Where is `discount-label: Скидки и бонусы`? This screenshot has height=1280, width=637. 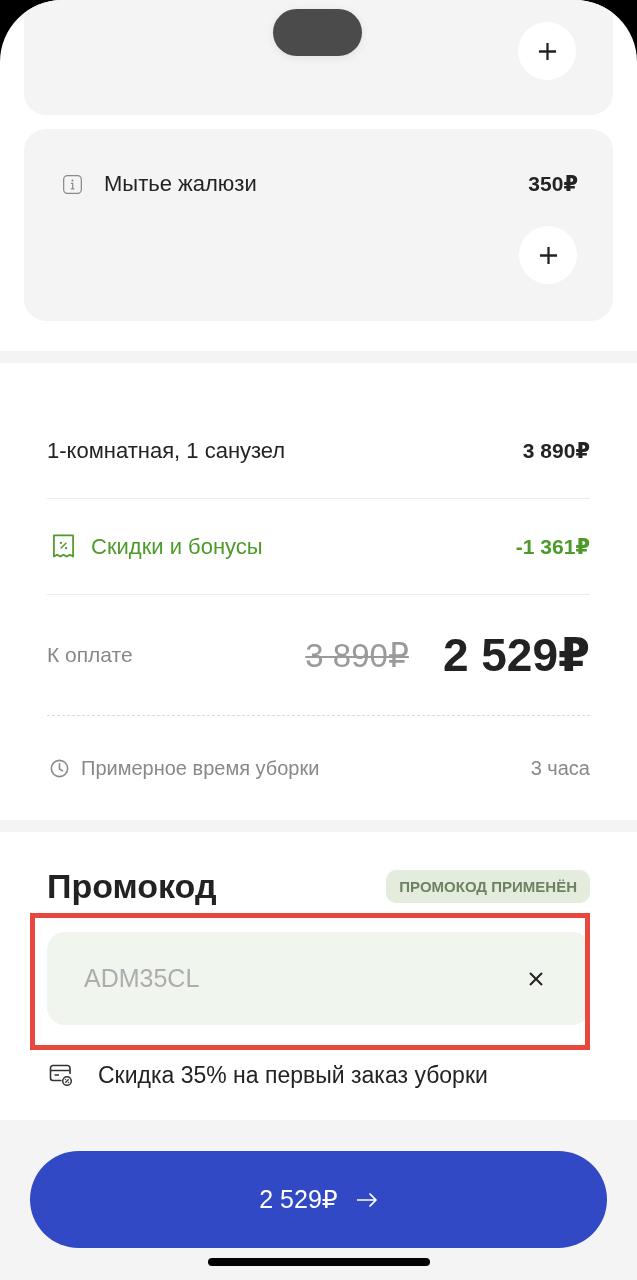 discount-label: Скидки и бонусы is located at coordinates (177, 546).